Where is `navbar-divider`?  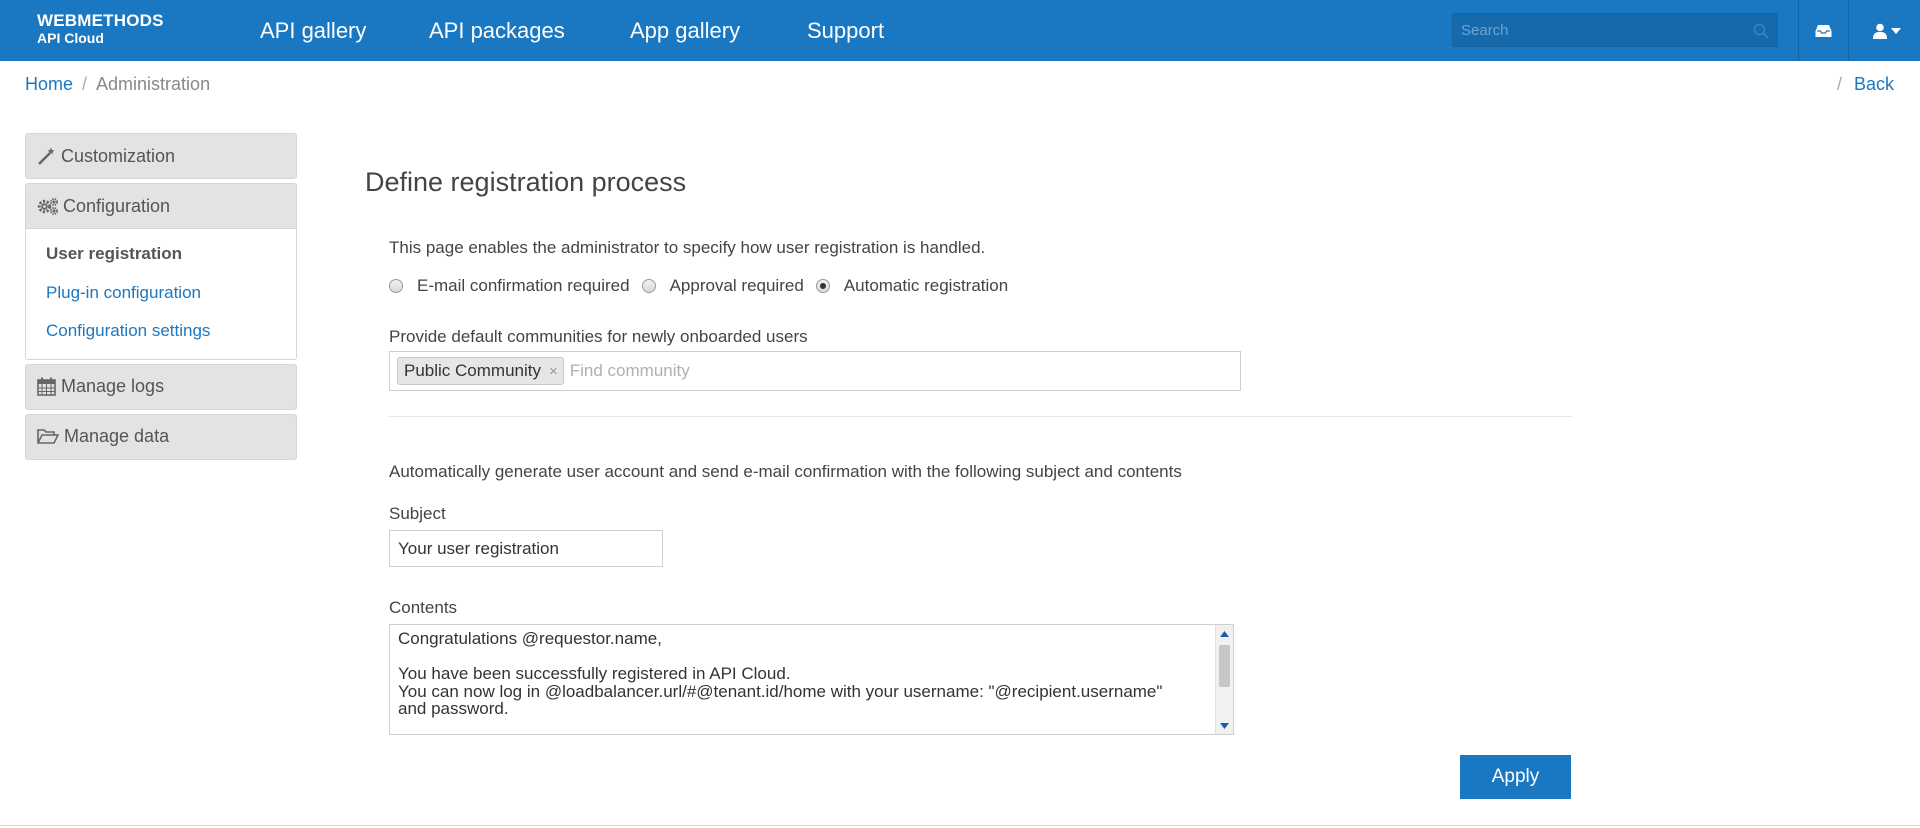
navbar-divider is located at coordinates (1848, 30).